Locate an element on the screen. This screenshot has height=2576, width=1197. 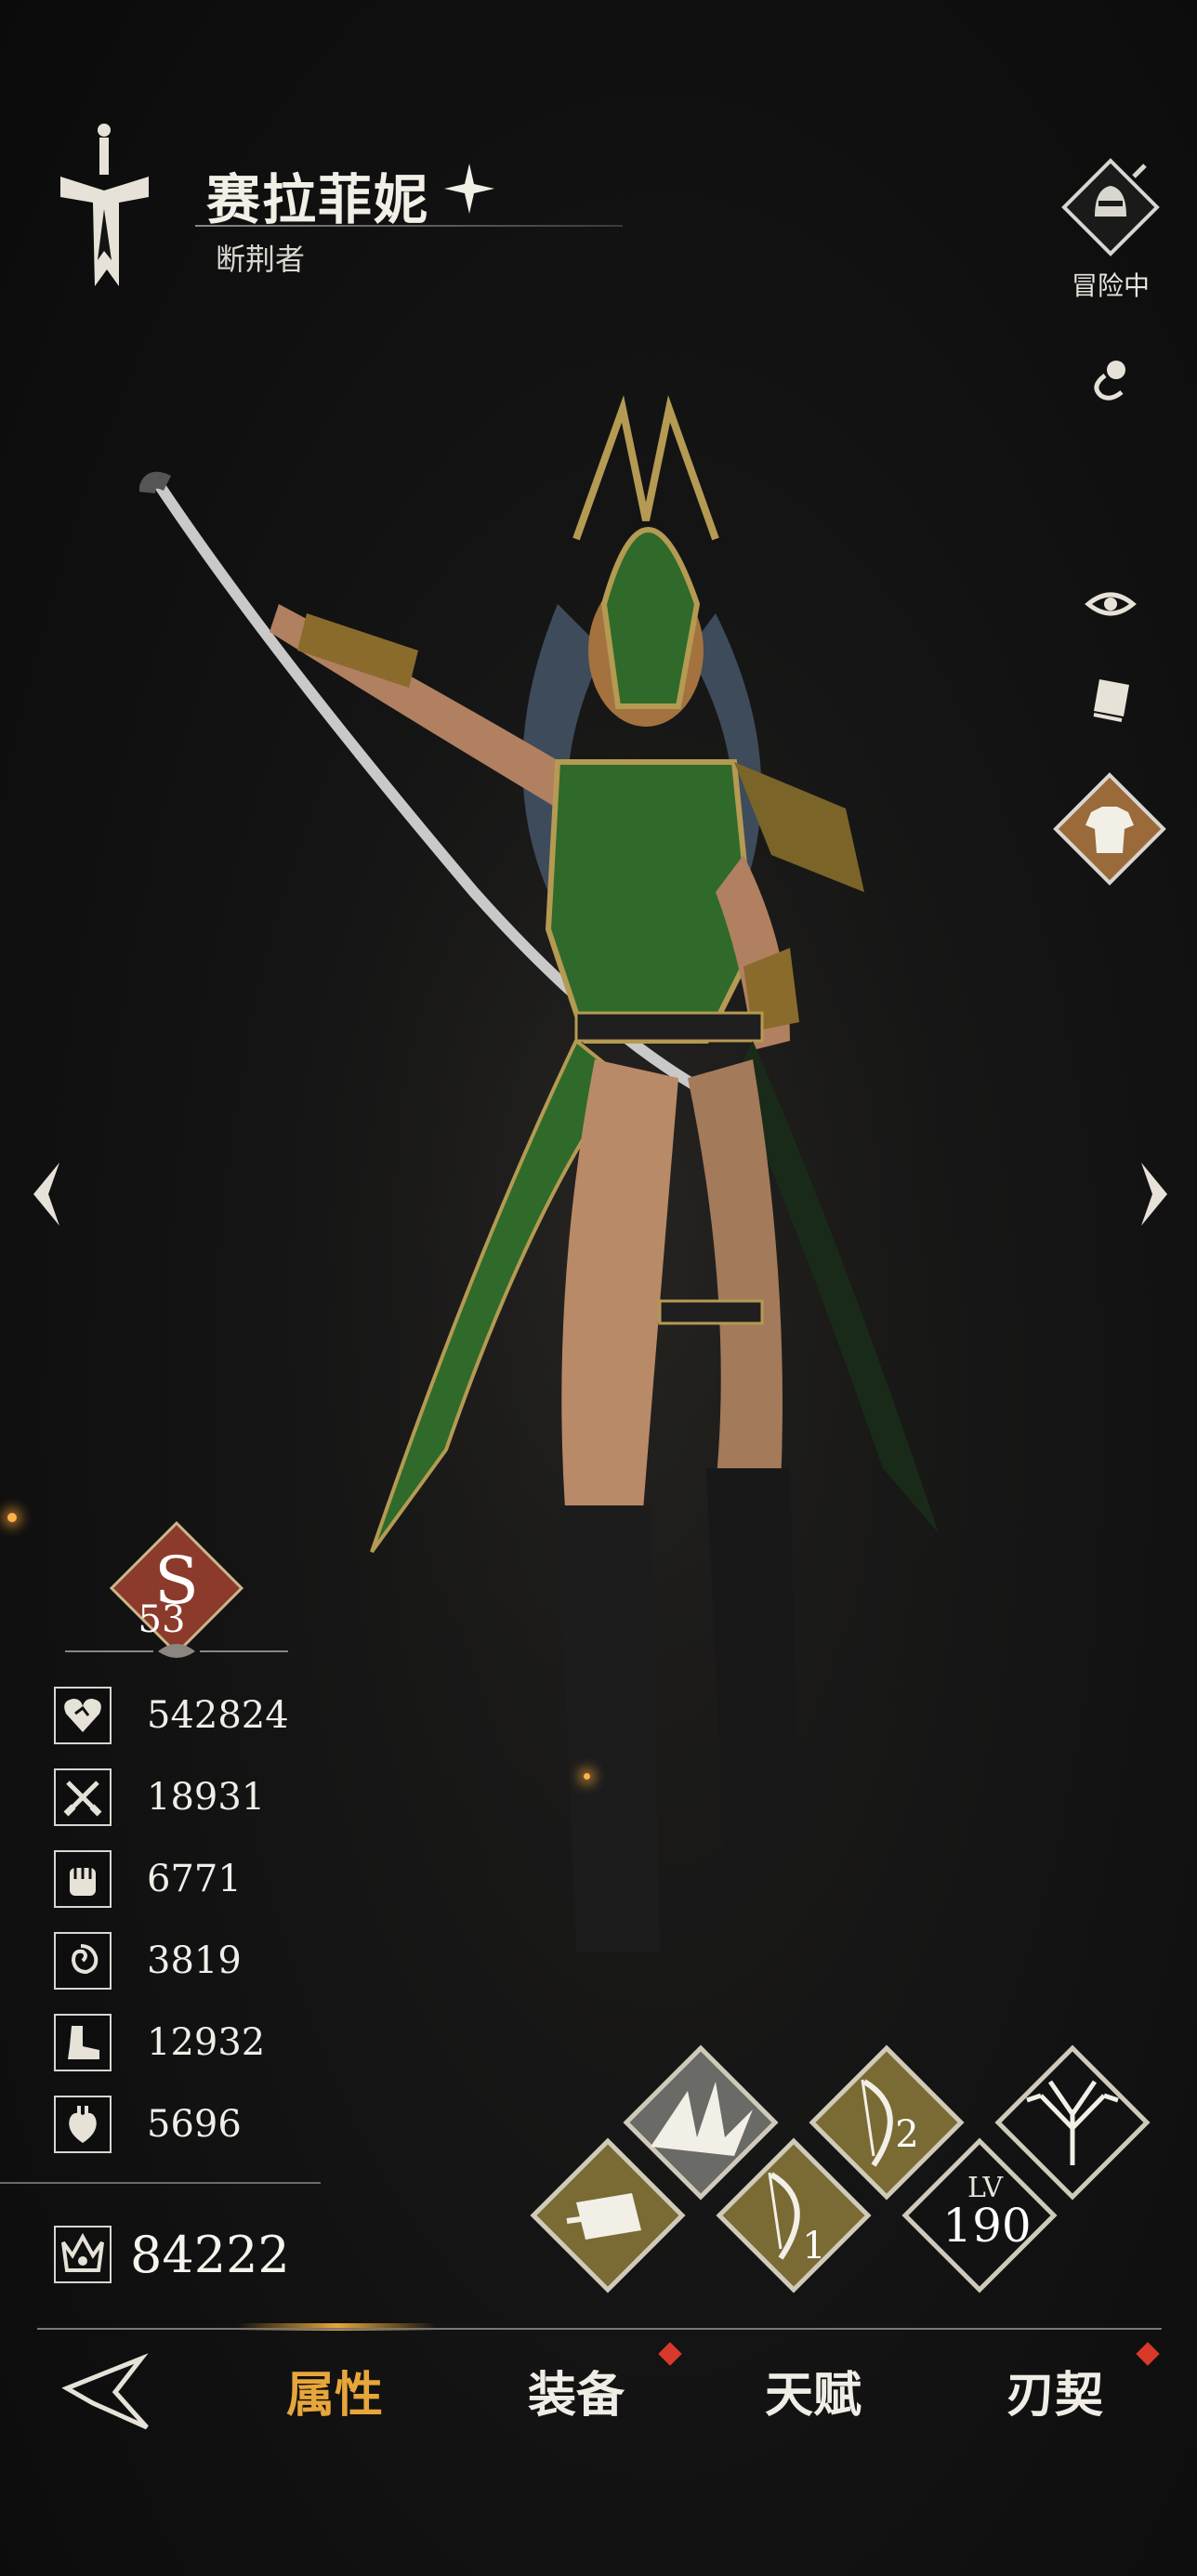
stat-row-vitality: 5696 is located at coordinates (240, 2126).